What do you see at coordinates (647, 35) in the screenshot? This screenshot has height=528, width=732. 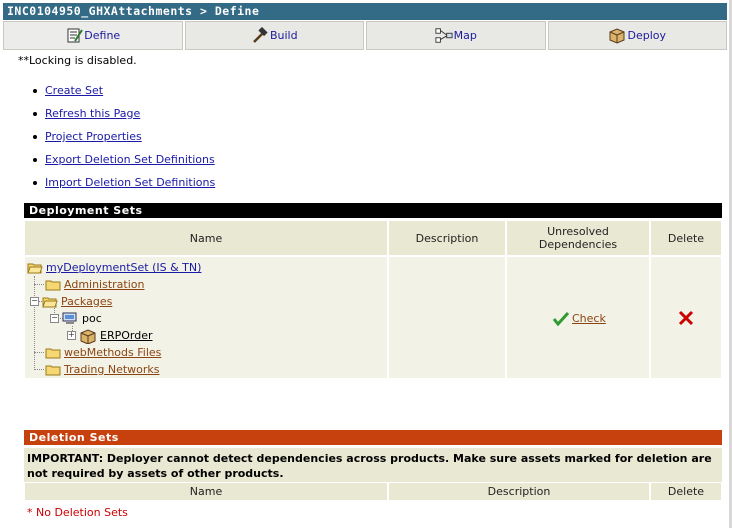 I see `tab-deploy-label: Deploy` at bounding box center [647, 35].